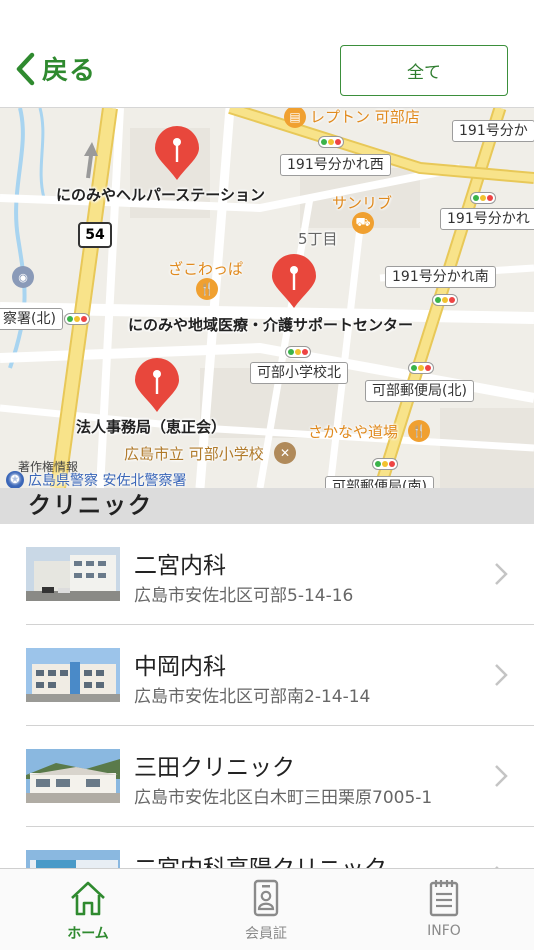 The width and height of the screenshot is (534, 950). I want to click on tab-bar: ホーム 会員証 INFO, so click(267, 909).